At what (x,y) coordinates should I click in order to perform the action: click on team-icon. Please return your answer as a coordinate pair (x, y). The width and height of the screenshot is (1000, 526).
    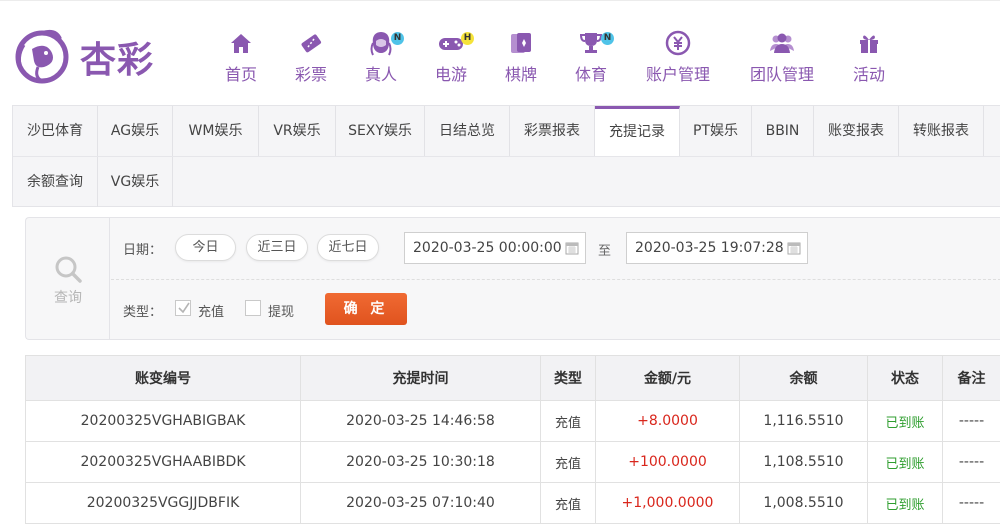
    Looking at the image, I should click on (782, 43).